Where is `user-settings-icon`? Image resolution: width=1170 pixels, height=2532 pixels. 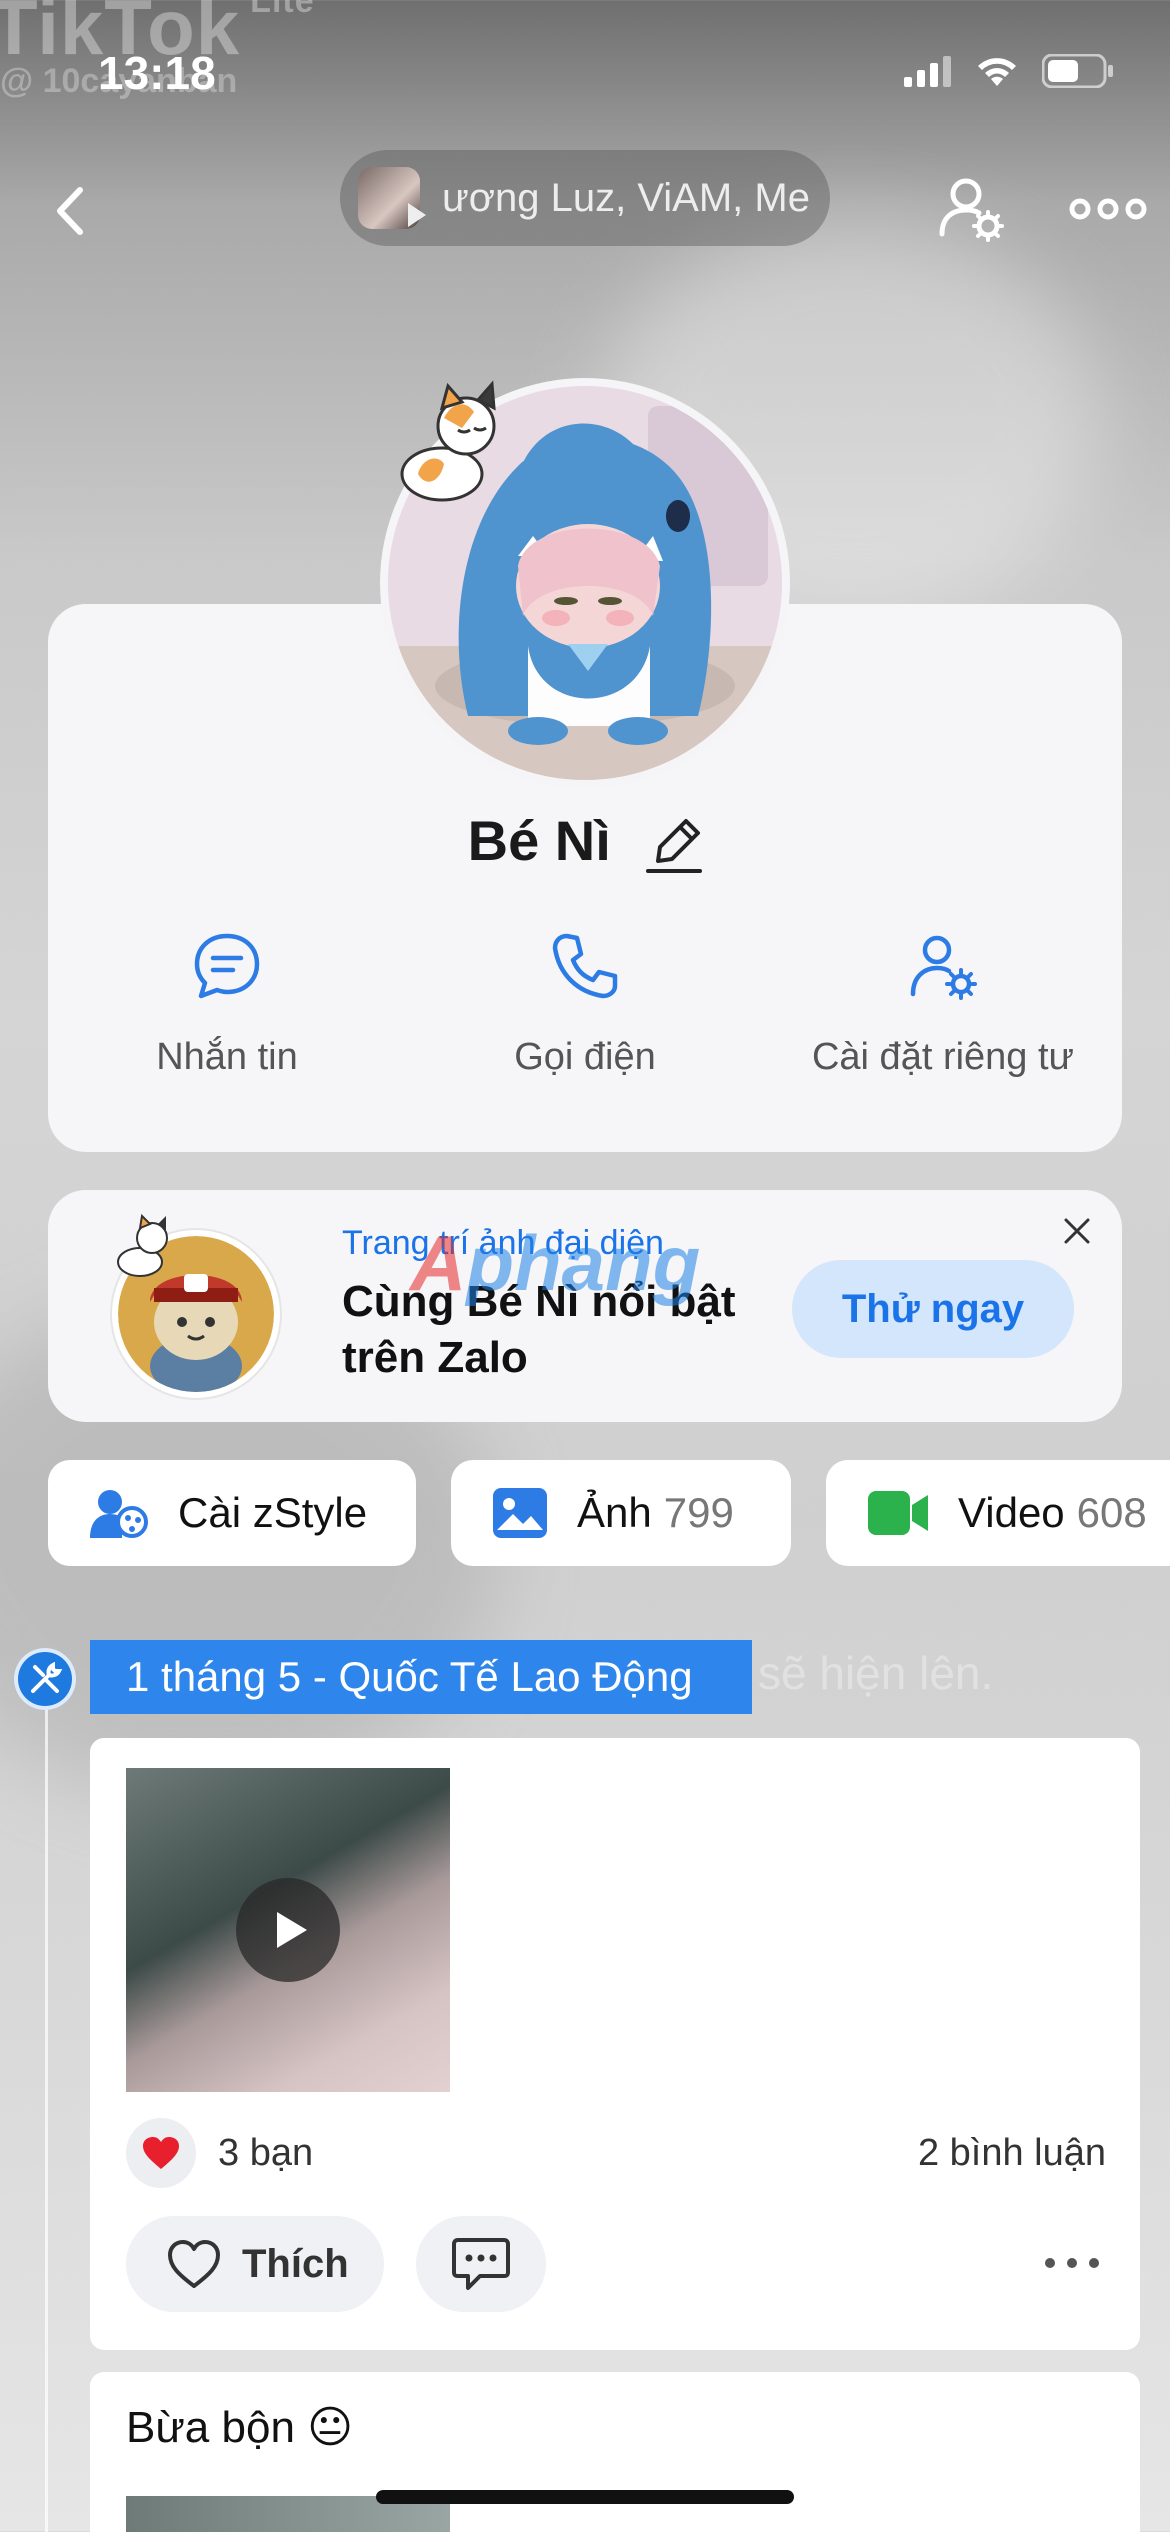
user-settings-icon is located at coordinates (943, 967).